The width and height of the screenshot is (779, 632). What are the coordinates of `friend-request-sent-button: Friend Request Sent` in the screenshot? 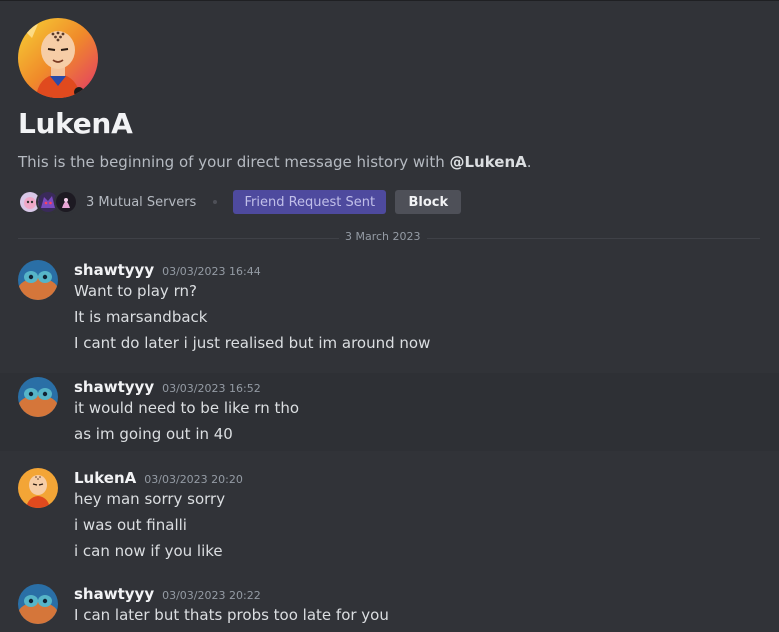 It's located at (310, 202).